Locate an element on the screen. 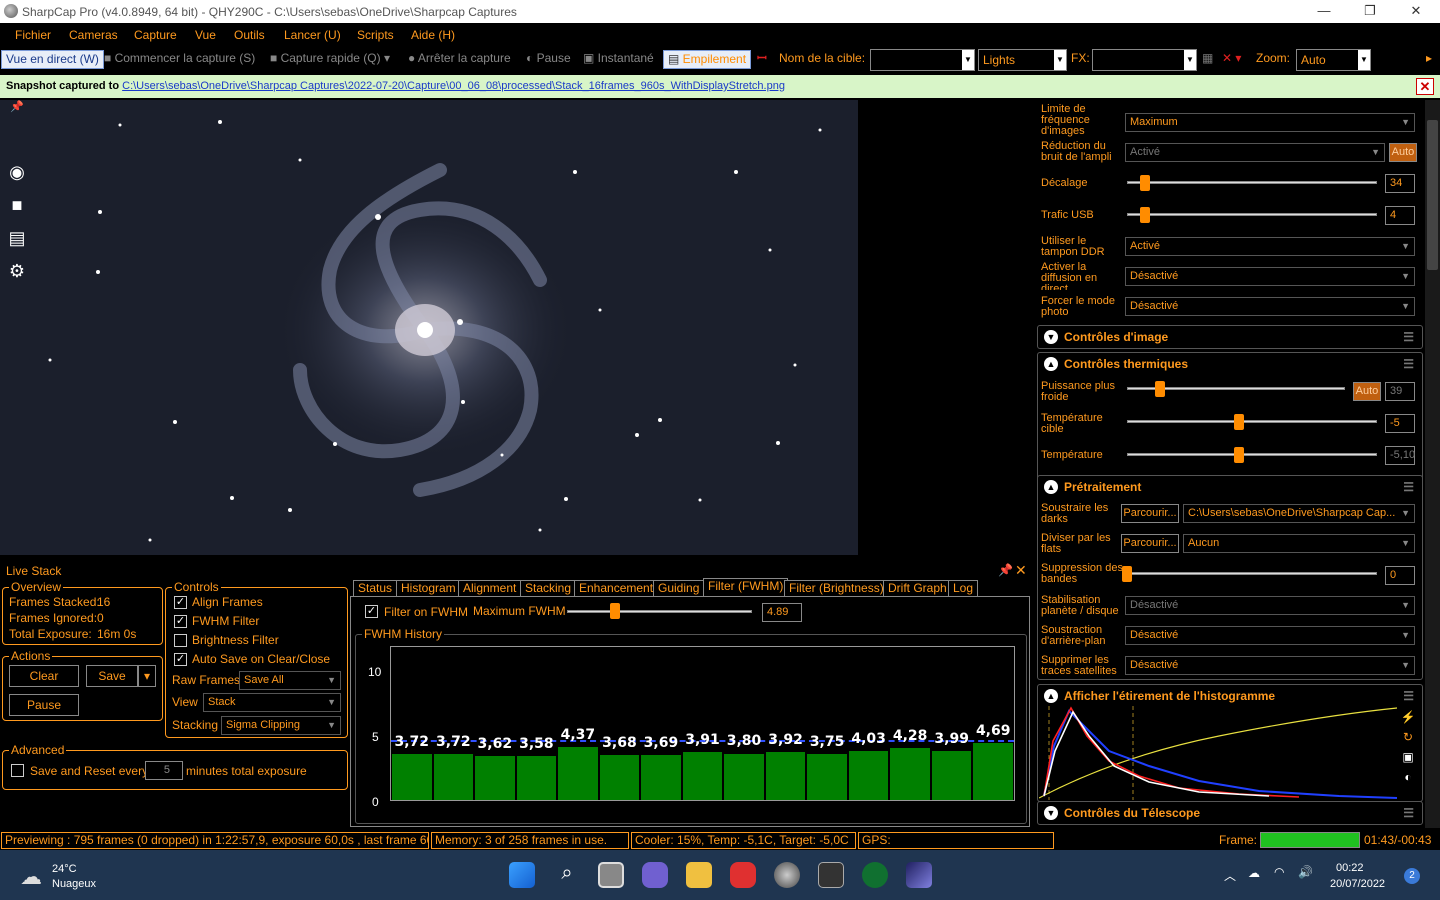 Image resolution: width=1440 pixels, height=900 pixels. offset-slider-thumb is located at coordinates (1145, 183).